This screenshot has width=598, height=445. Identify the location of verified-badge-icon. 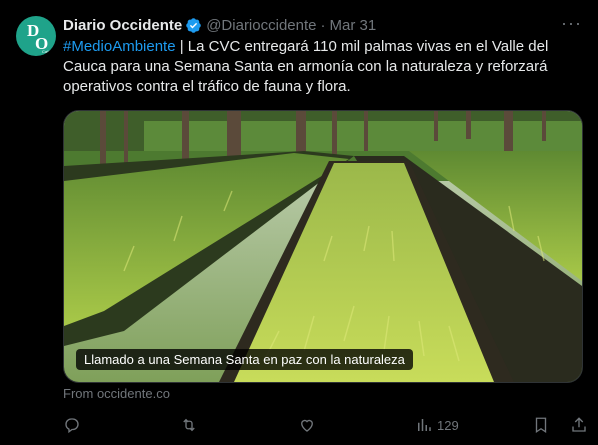
(193, 25).